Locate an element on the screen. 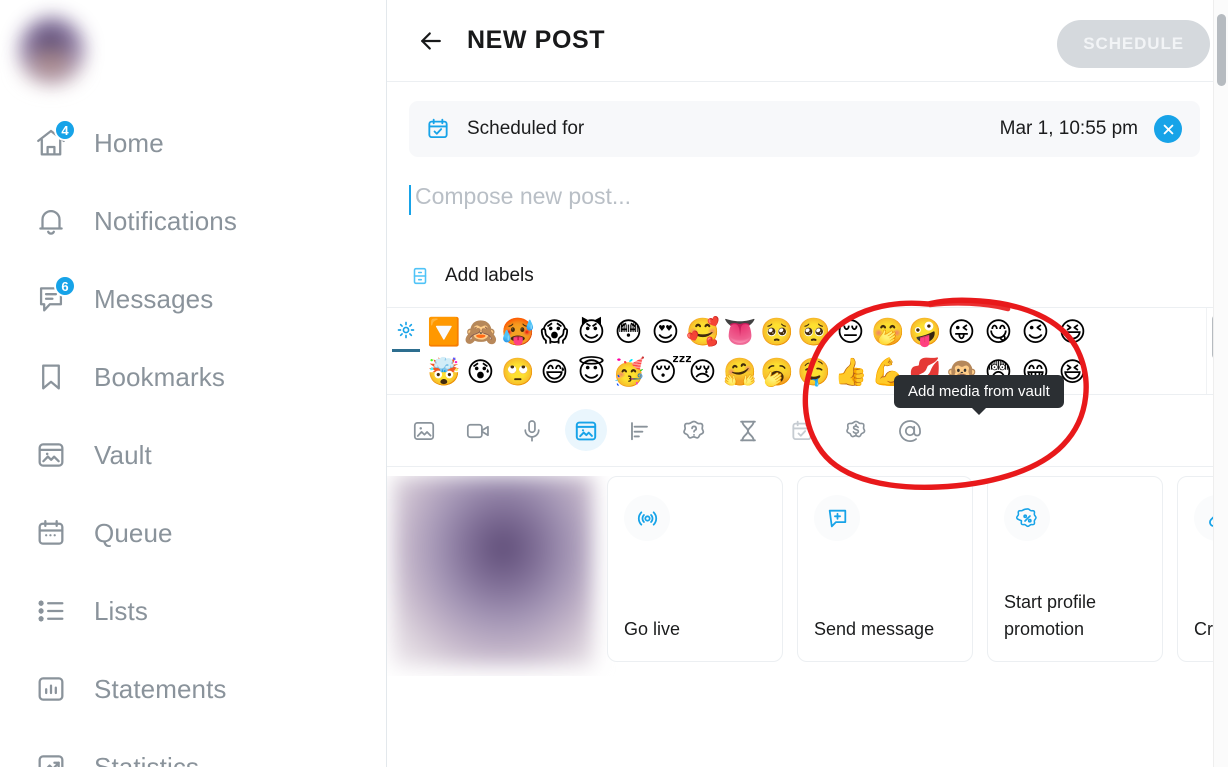  sidebar-item-label: Notifications is located at coordinates (165, 220).